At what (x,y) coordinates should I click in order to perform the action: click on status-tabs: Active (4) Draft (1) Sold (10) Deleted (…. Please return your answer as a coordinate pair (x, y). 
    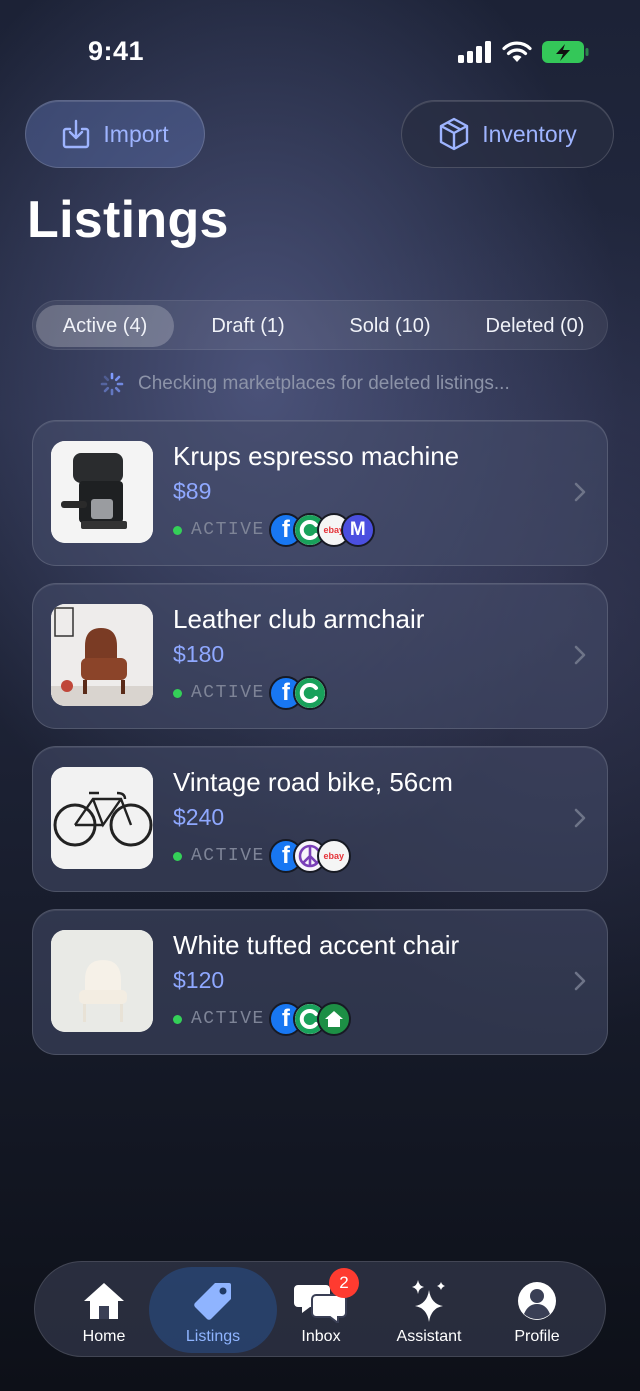
    Looking at the image, I should click on (320, 325).